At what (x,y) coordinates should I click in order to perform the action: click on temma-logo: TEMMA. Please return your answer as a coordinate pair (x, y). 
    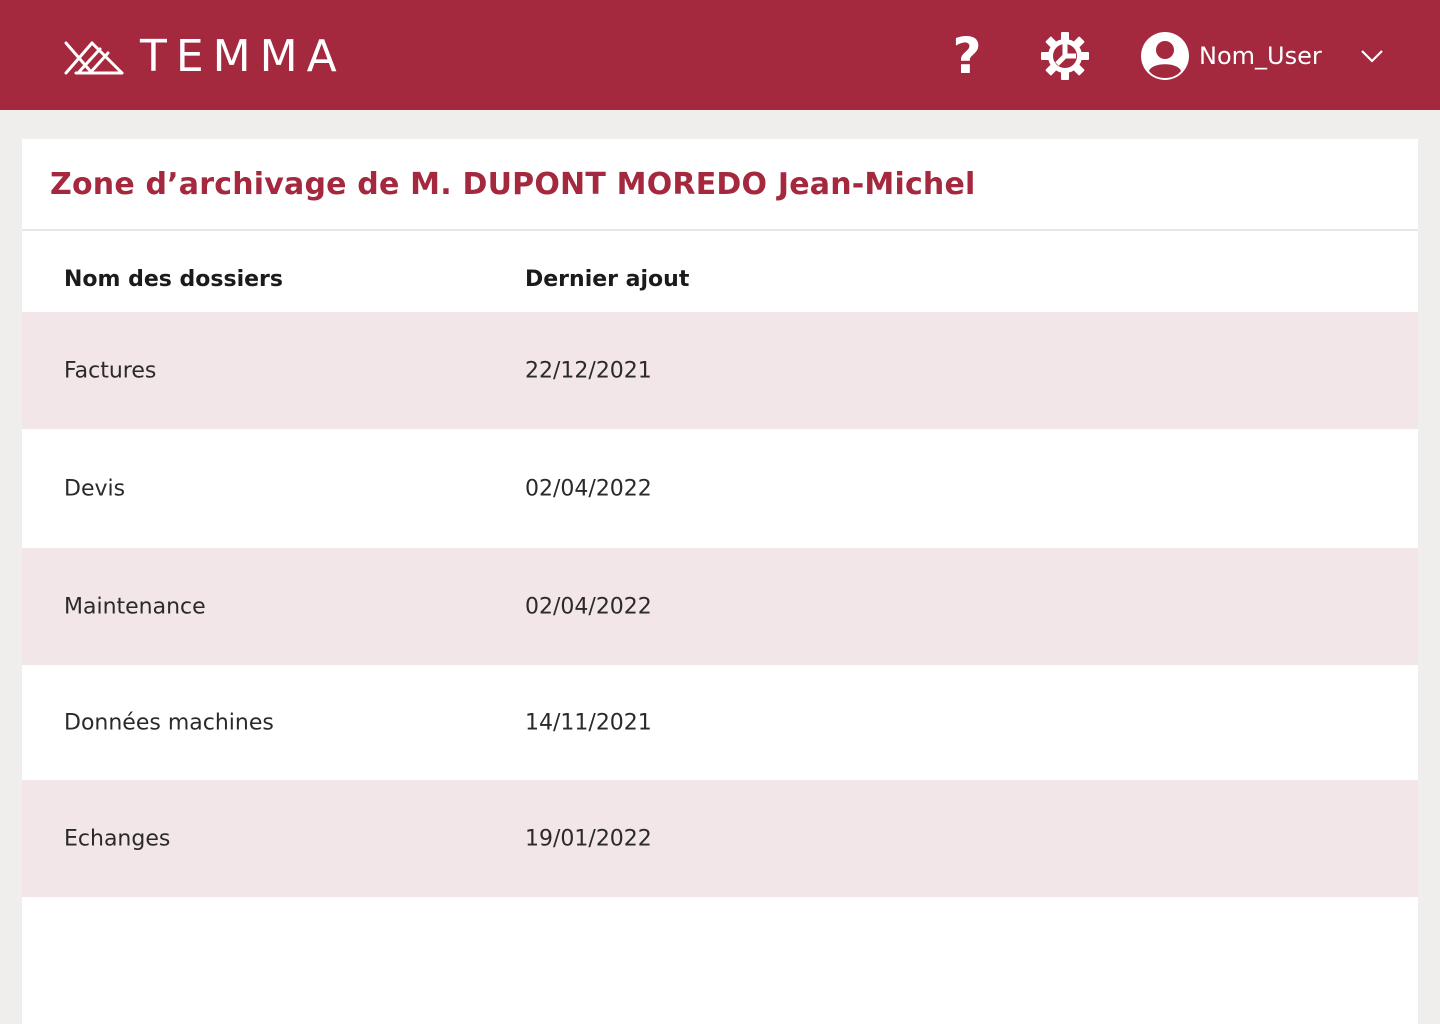
    Looking at the image, I should click on (204, 56).